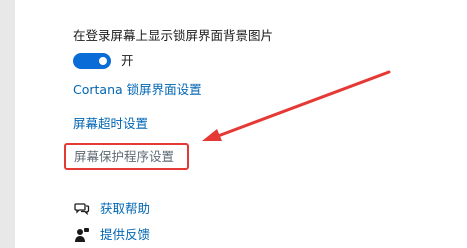 This screenshot has width=467, height=248. I want to click on screen-timeout-settings-link: 屏幕超时设置, so click(110, 124).